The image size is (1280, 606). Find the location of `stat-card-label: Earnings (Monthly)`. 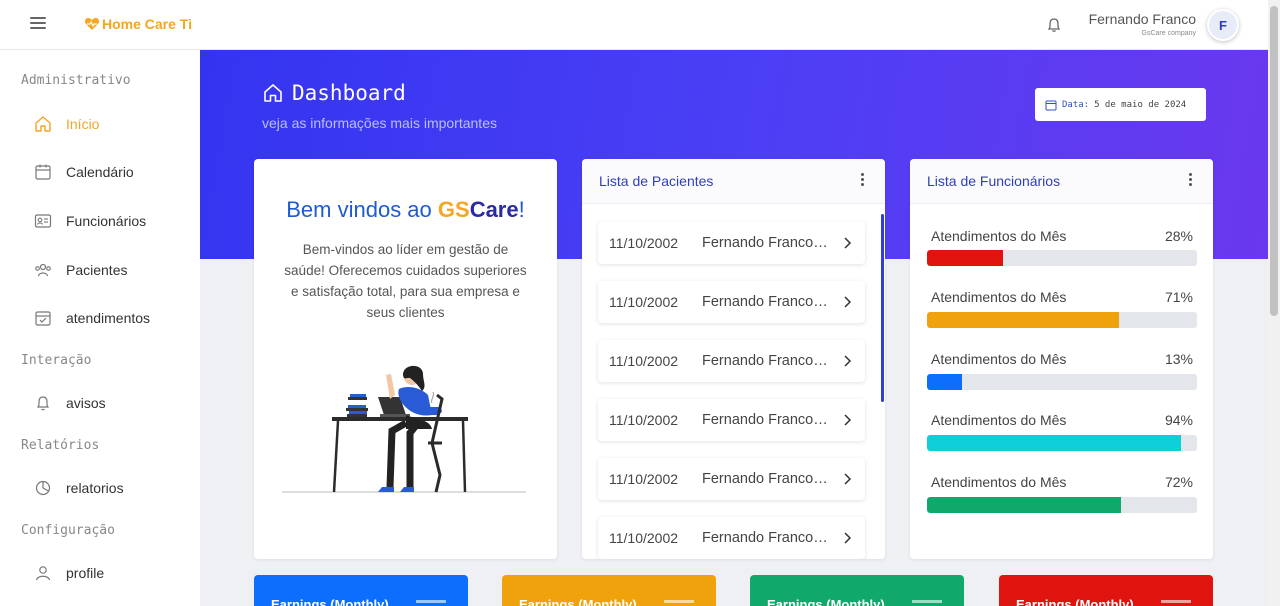

stat-card-label: Earnings (Monthly) is located at coordinates (826, 601).